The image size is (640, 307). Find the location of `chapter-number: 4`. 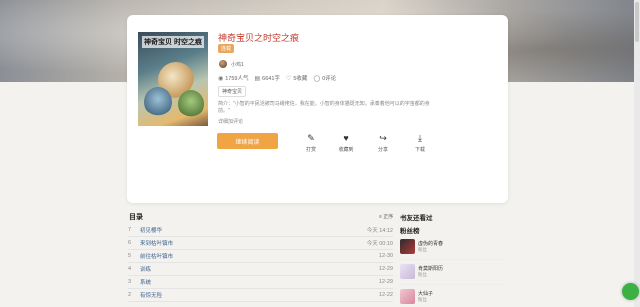

chapter-number: 4 is located at coordinates (130, 269).